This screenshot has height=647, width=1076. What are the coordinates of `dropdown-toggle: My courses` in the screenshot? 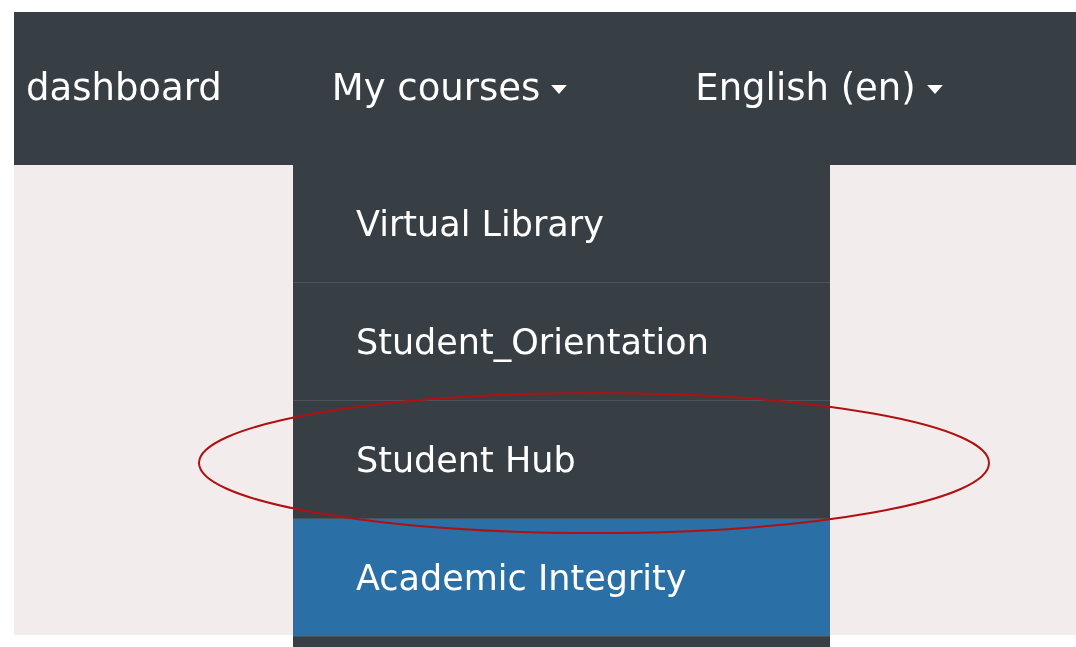 It's located at (413, 87).